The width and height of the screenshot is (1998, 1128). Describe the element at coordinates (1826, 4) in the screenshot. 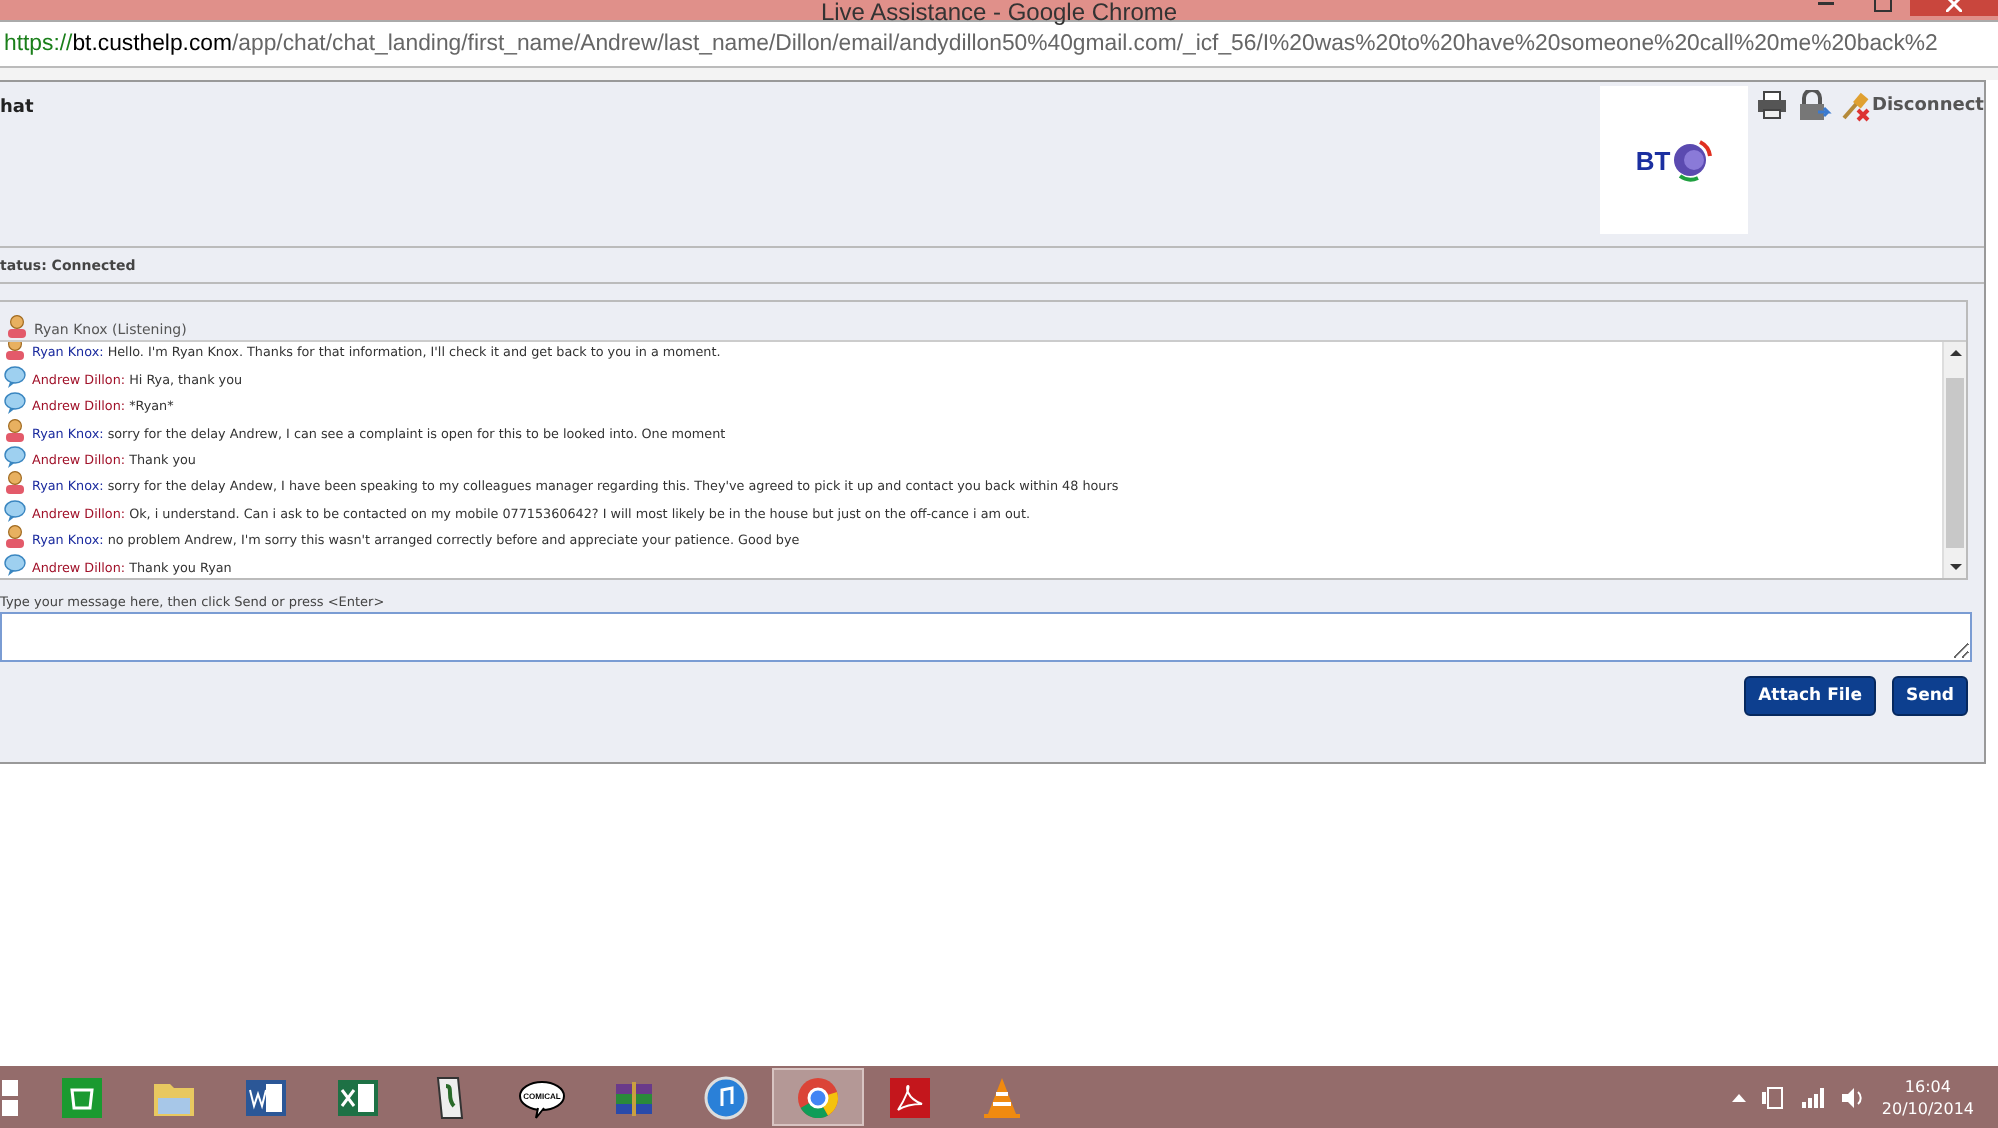

I see `minimize-icon` at that location.